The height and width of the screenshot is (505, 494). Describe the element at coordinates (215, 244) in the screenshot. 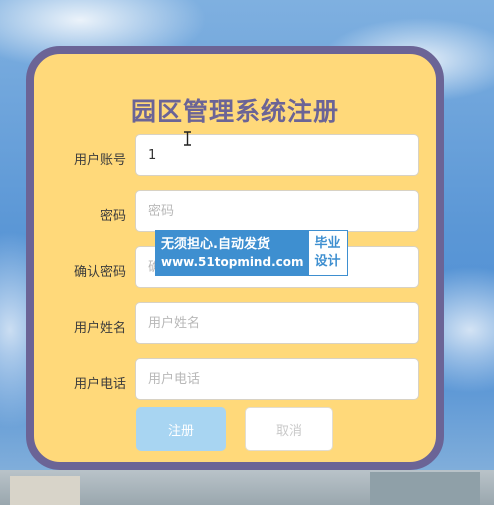

I see `watermark-slogan: 无须担心.自动发货` at that location.